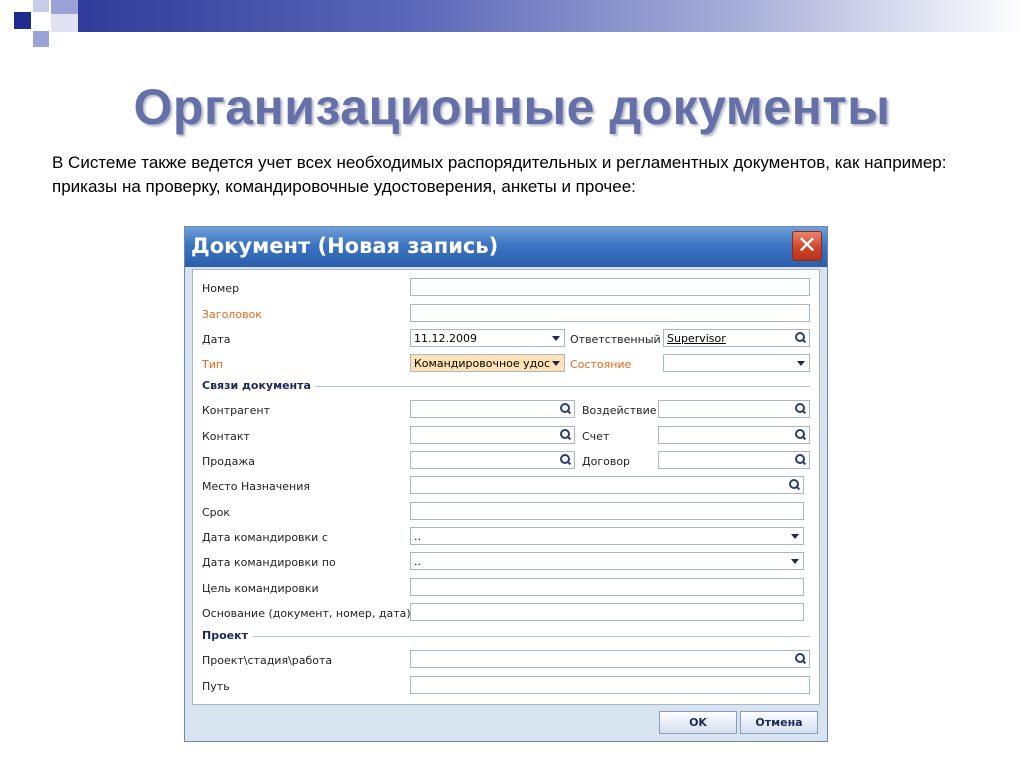  I want to click on kontakt-lookup, so click(492, 435).